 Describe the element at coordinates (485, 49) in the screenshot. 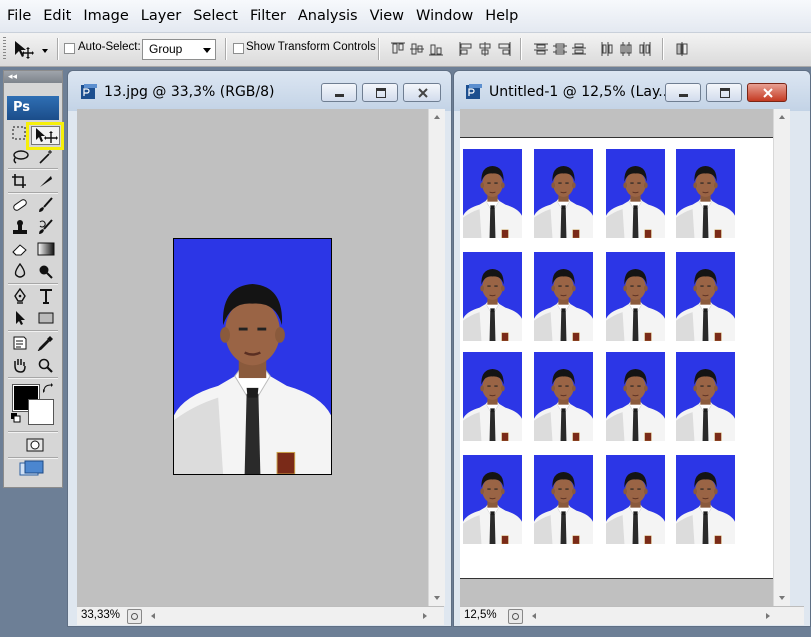

I see `align-horizontal-centers-icon` at that location.